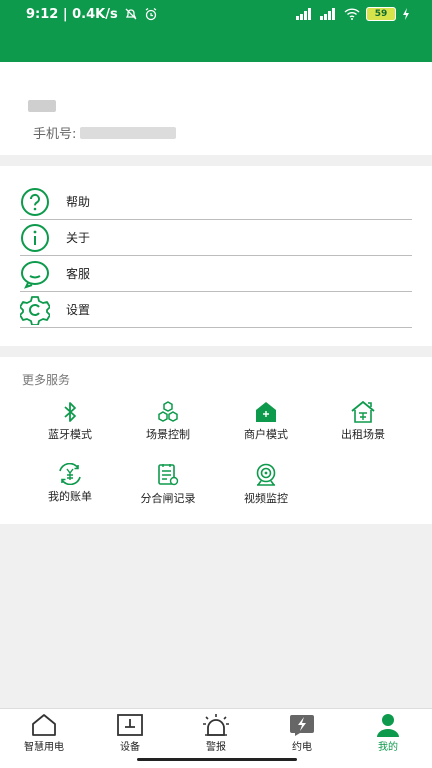  I want to click on service-scene-control: 场景控制, so click(168, 421).